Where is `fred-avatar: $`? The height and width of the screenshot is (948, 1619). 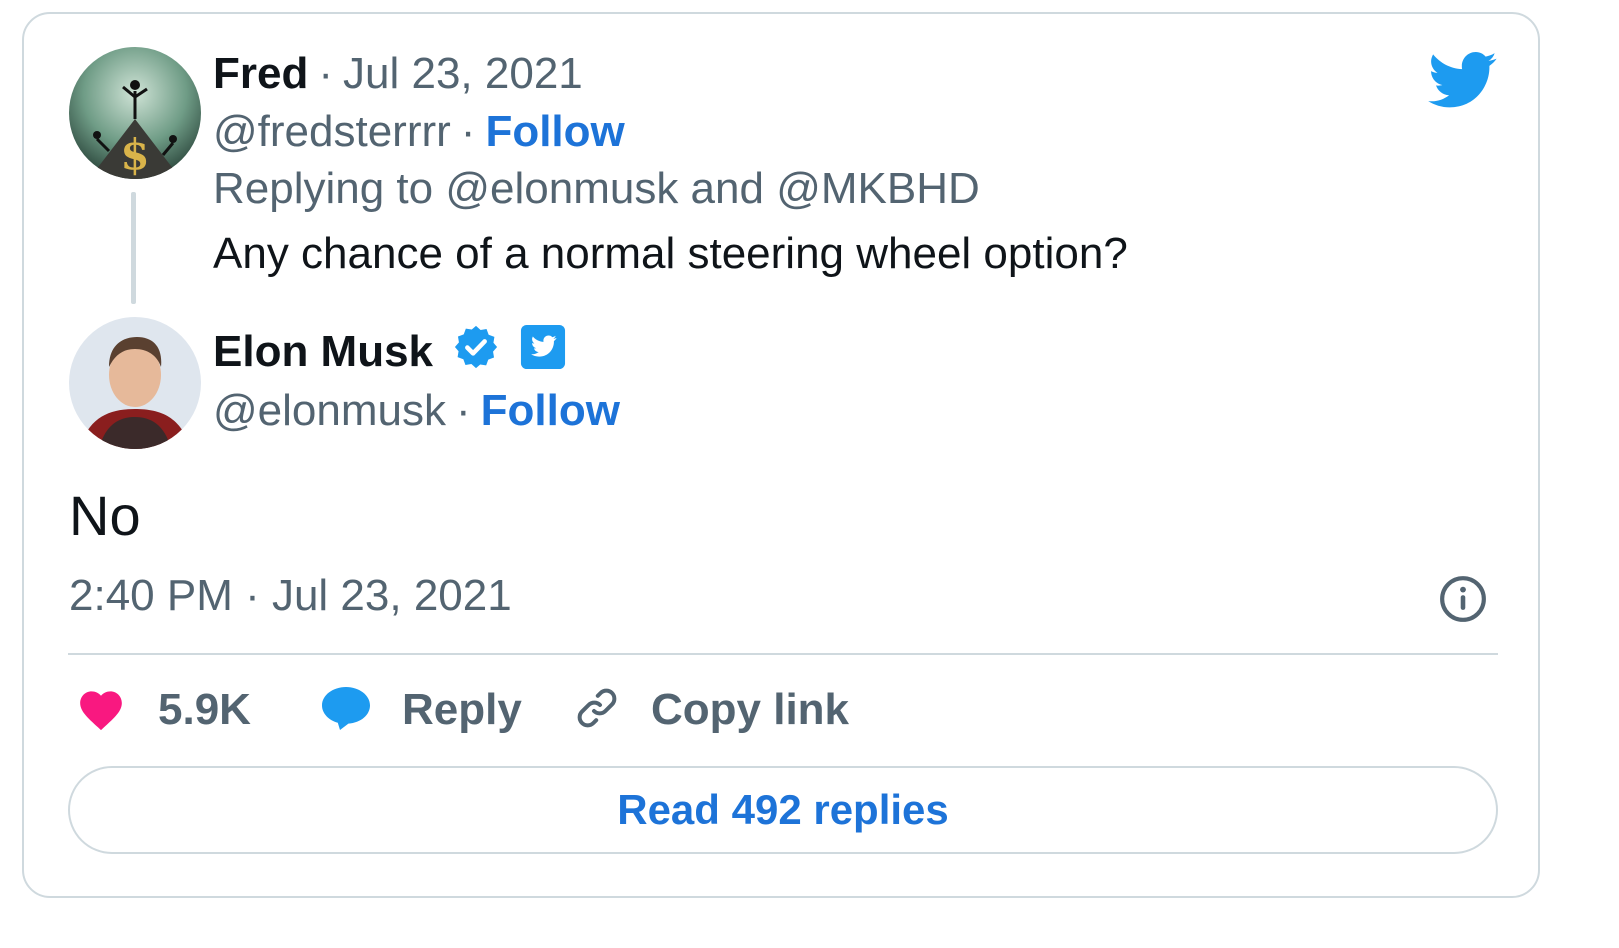
fred-avatar: $ is located at coordinates (135, 113).